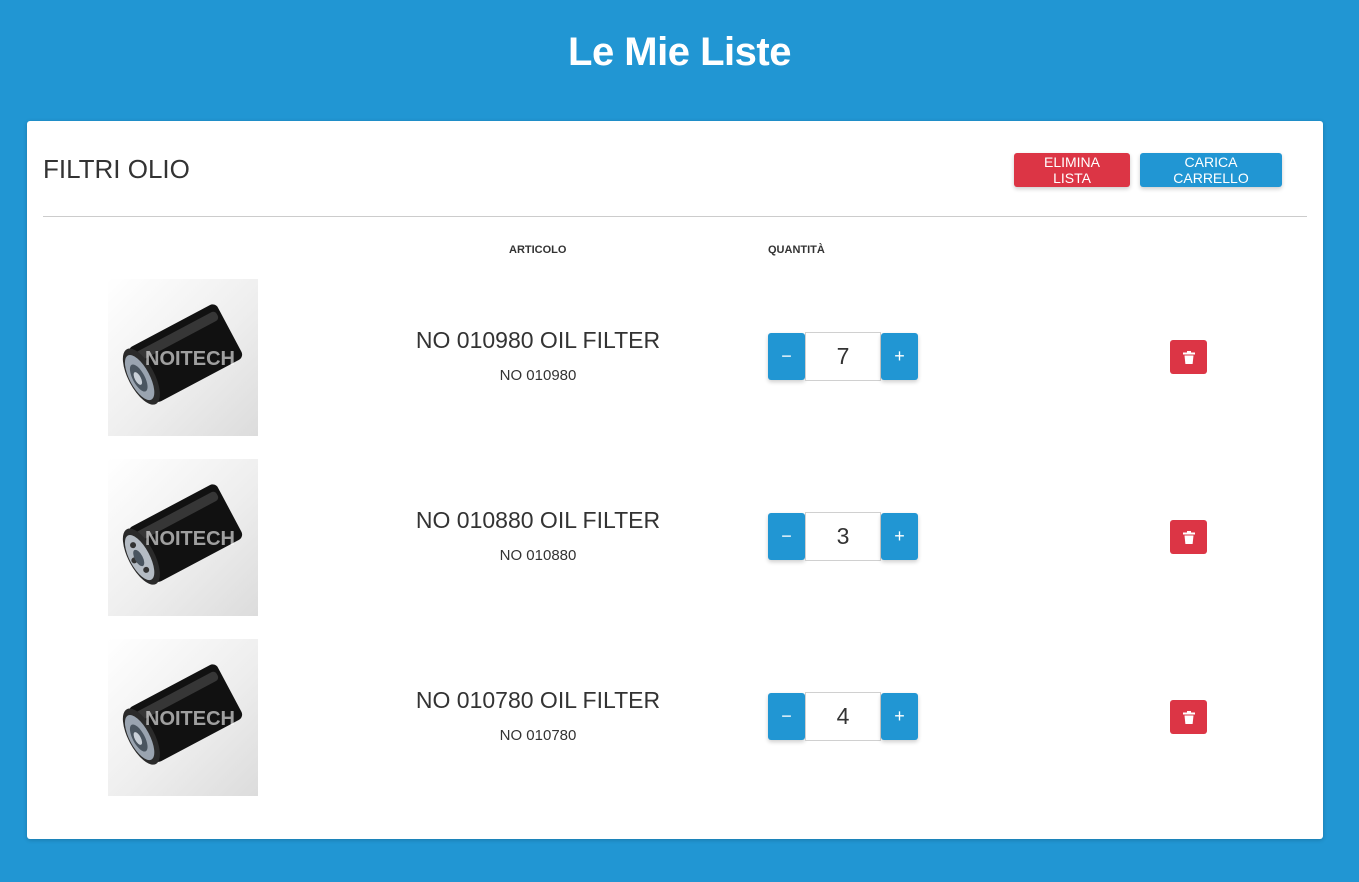 The width and height of the screenshot is (1359, 882). I want to click on load-cart-button: CARICA CARRELLO, so click(1211, 170).